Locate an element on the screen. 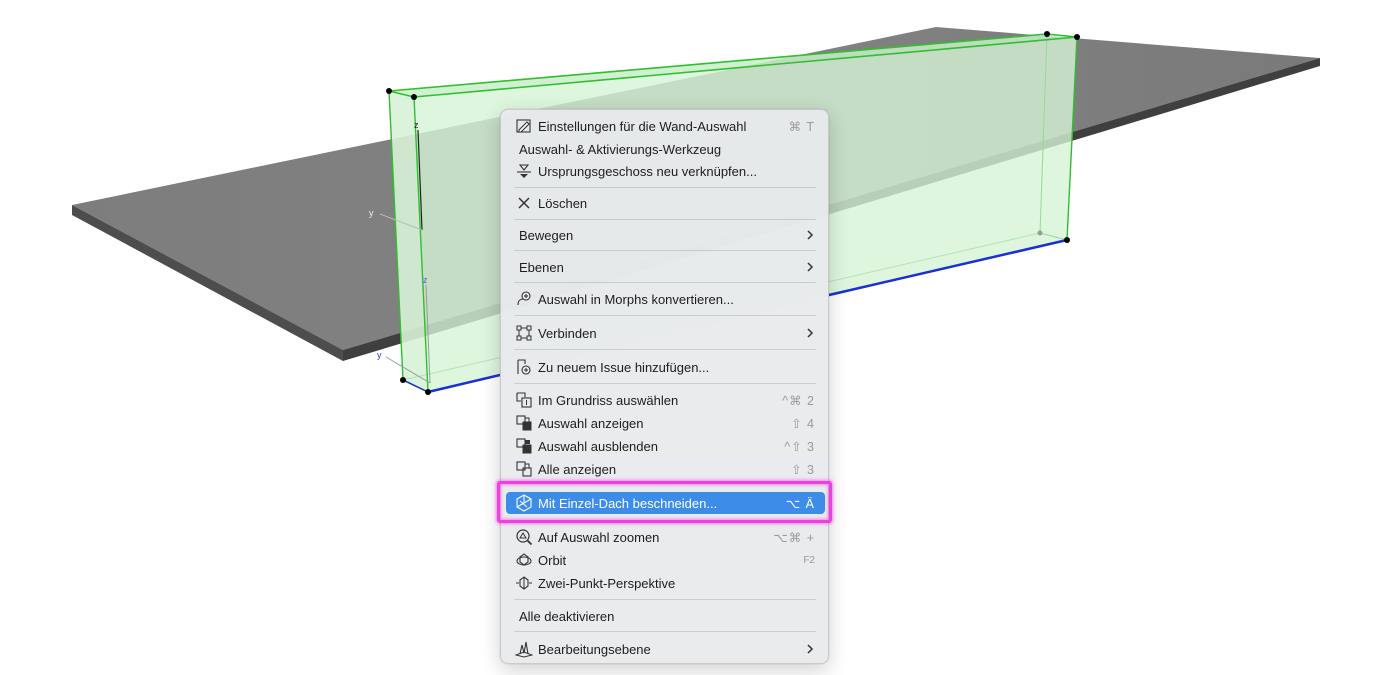 The height and width of the screenshot is (675, 1387). menu-item-connect: Verbinden is located at coordinates (665, 333).